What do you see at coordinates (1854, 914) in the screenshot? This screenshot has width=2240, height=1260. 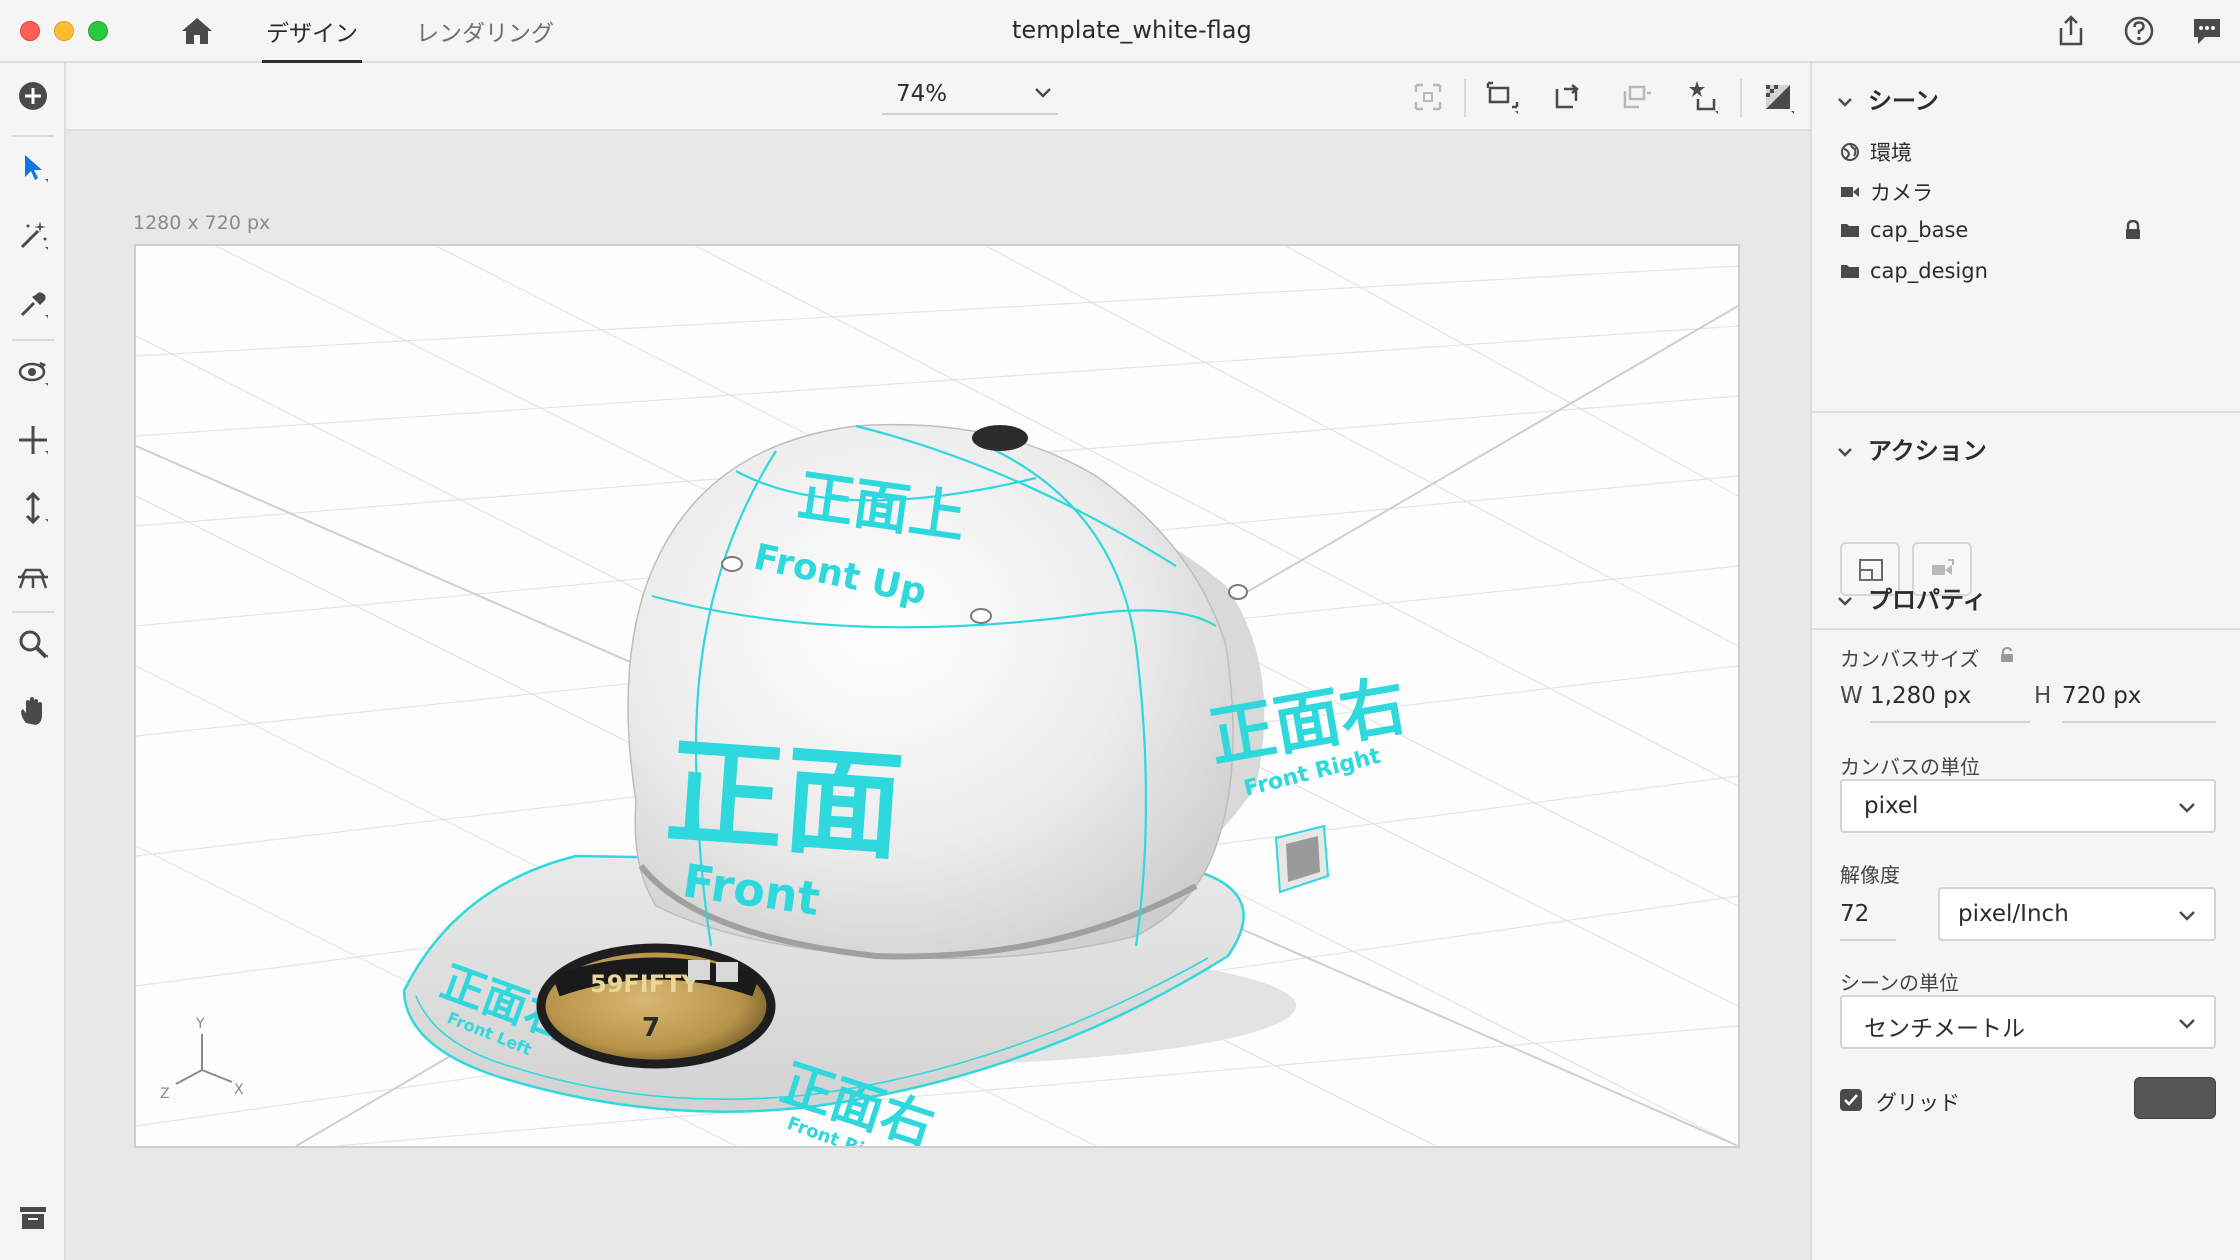 I see `resolution-input: 72` at bounding box center [1854, 914].